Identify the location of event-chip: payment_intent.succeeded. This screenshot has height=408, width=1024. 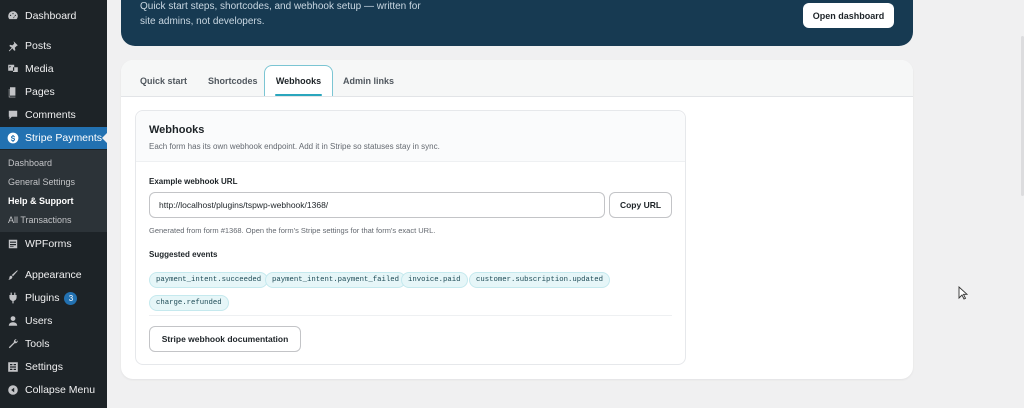
(209, 280).